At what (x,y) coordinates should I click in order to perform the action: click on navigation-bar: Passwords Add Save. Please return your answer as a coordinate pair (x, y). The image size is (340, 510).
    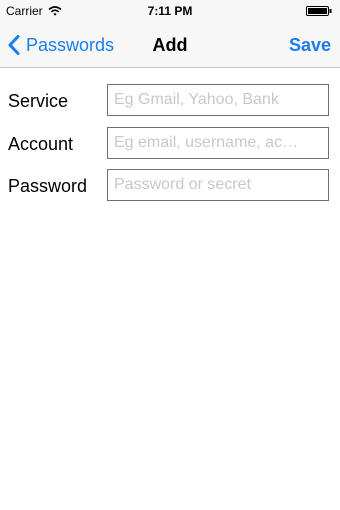
    Looking at the image, I should click on (170, 45).